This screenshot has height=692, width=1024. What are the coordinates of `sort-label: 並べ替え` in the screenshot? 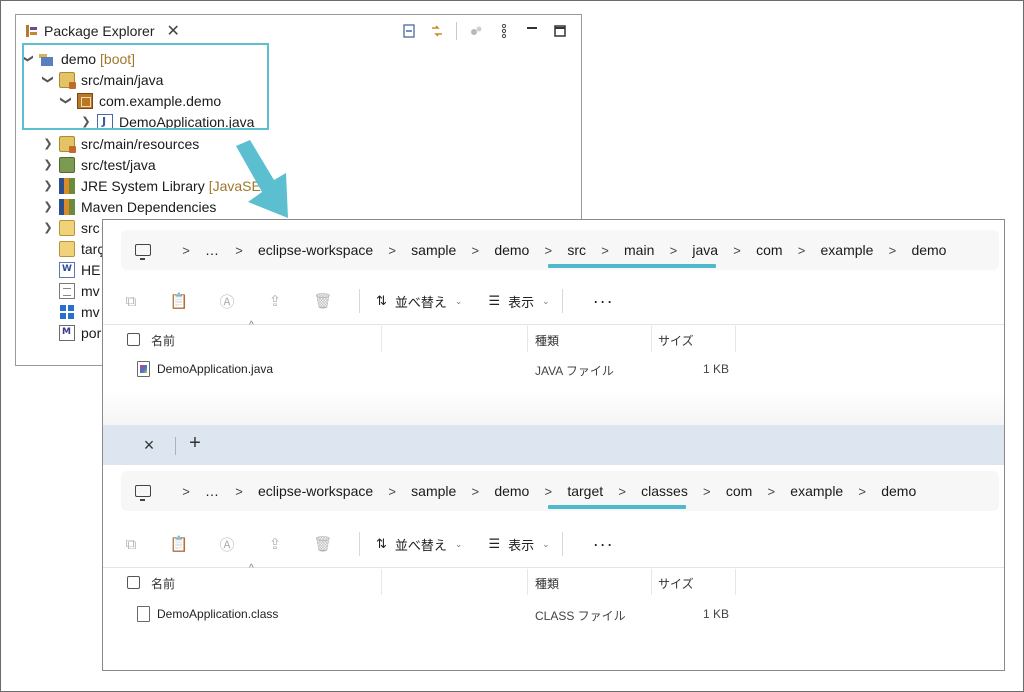 It's located at (420, 302).